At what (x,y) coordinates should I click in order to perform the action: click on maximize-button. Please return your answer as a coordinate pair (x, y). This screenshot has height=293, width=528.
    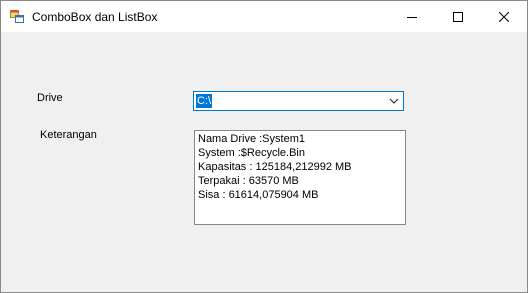
    Looking at the image, I should click on (458, 16).